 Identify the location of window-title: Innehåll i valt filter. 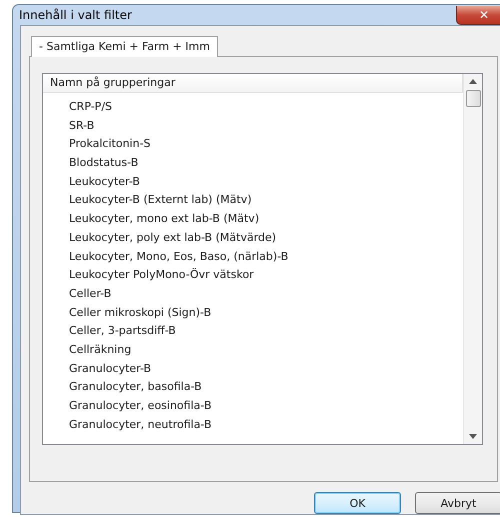
(75, 15).